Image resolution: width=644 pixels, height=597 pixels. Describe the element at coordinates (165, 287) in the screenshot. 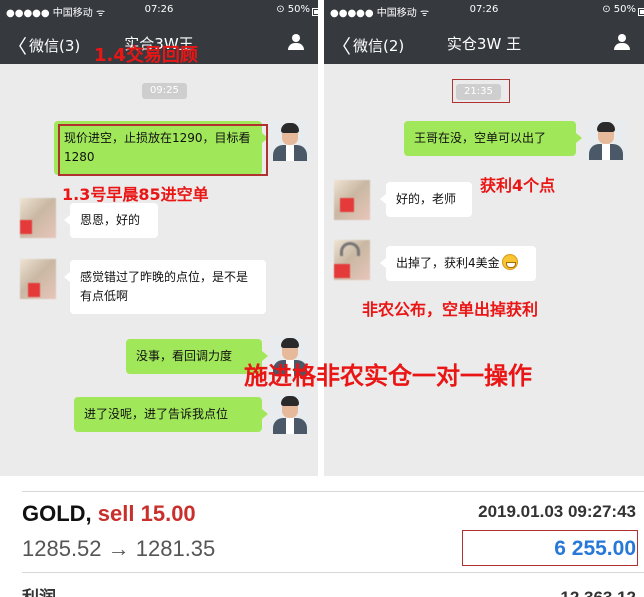

I see `chat-bubble-received: 感觉错过了昨晚的点位，是不是有点低啊` at that location.